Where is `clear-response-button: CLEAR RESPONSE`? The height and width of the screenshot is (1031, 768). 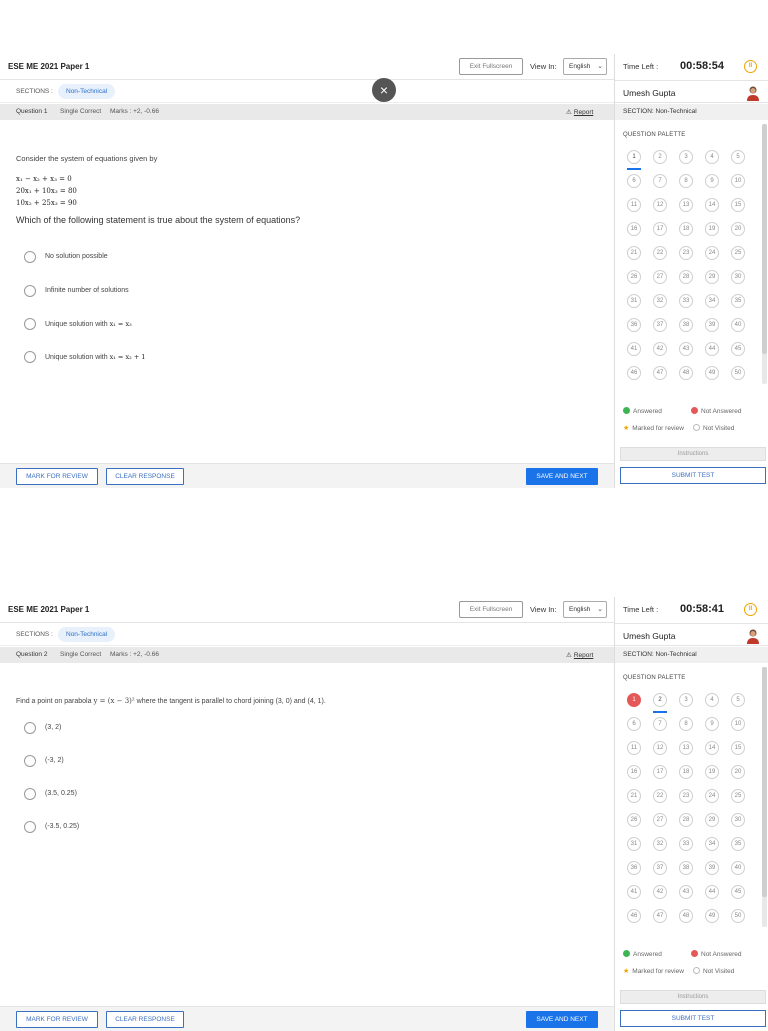
clear-response-button: CLEAR RESPONSE is located at coordinates (145, 1019).